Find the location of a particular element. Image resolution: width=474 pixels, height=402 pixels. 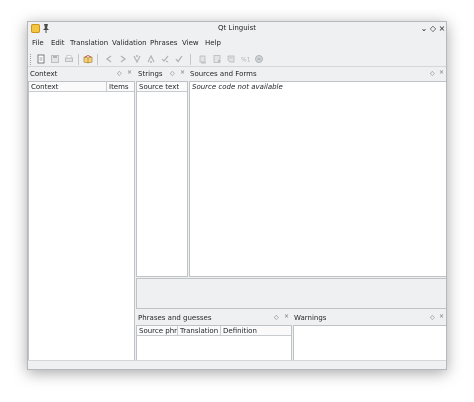

source-phrase-column-header: Source phrase is located at coordinates (157, 331).